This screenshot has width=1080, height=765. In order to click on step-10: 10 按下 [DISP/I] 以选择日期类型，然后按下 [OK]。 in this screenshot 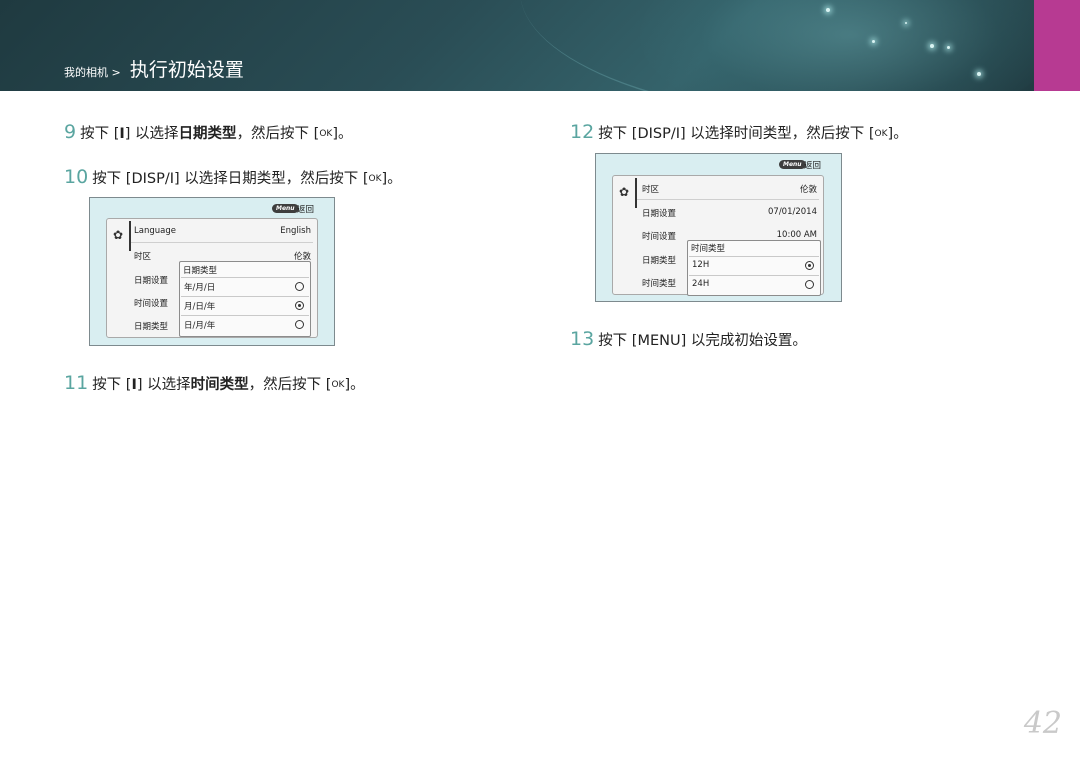, I will do `click(233, 177)`.